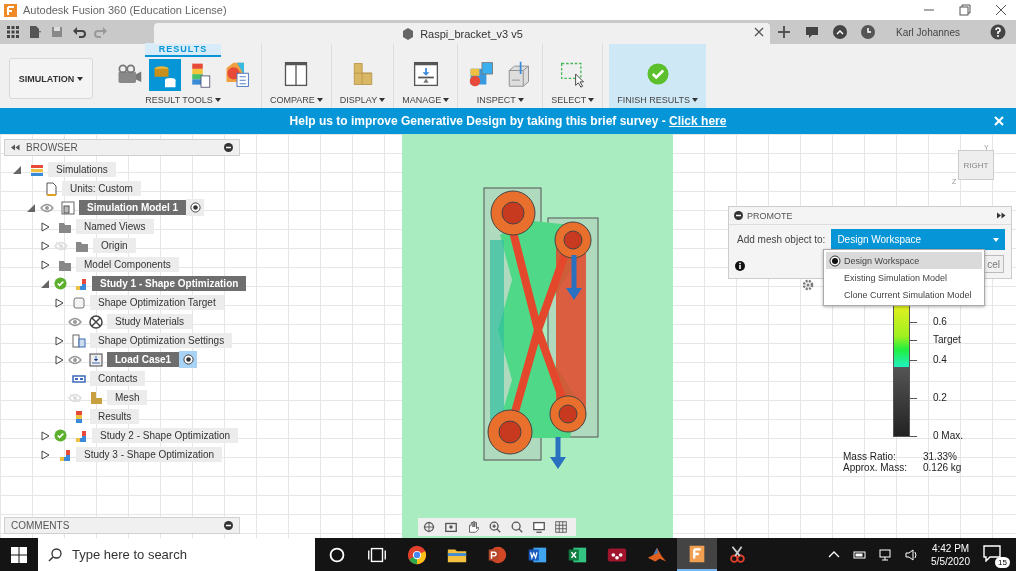 The height and width of the screenshot is (571, 1016). Describe the element at coordinates (79, 340) in the screenshot. I see `settings-icon` at that location.